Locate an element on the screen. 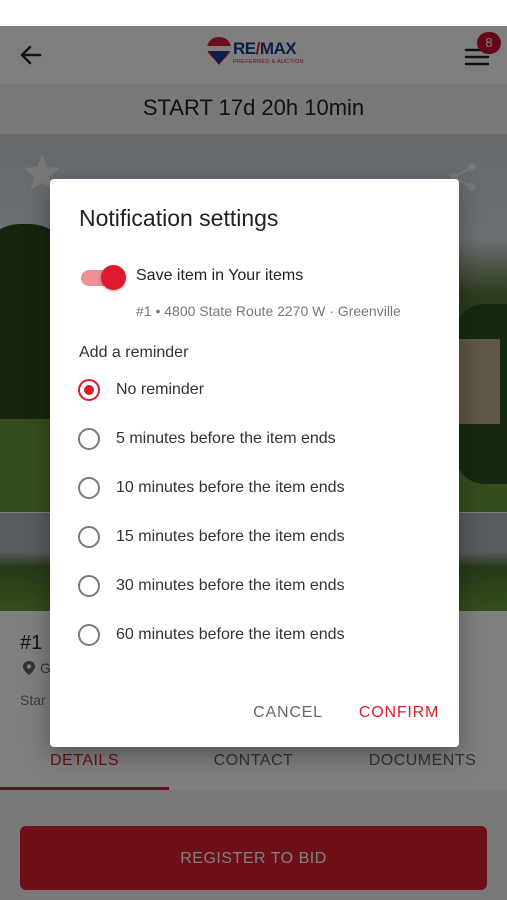 The height and width of the screenshot is (900, 507). reminder-option-label: No reminder is located at coordinates (160, 389).